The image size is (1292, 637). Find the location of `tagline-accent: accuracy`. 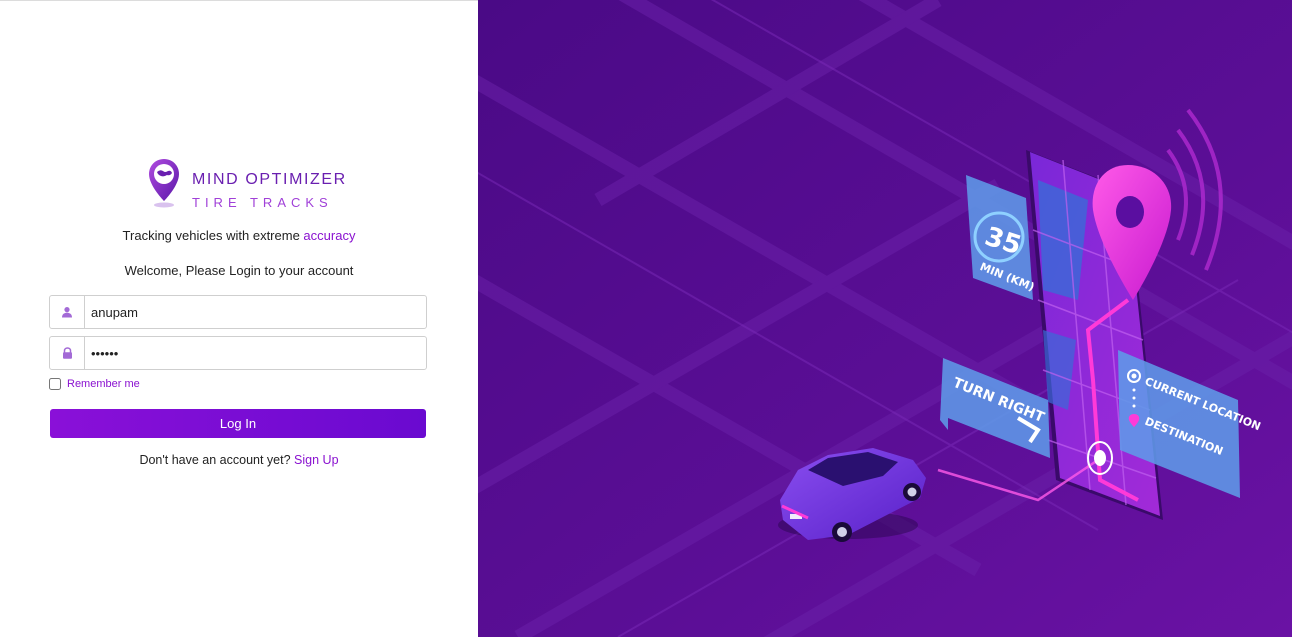

tagline-accent: accuracy is located at coordinates (329, 235).